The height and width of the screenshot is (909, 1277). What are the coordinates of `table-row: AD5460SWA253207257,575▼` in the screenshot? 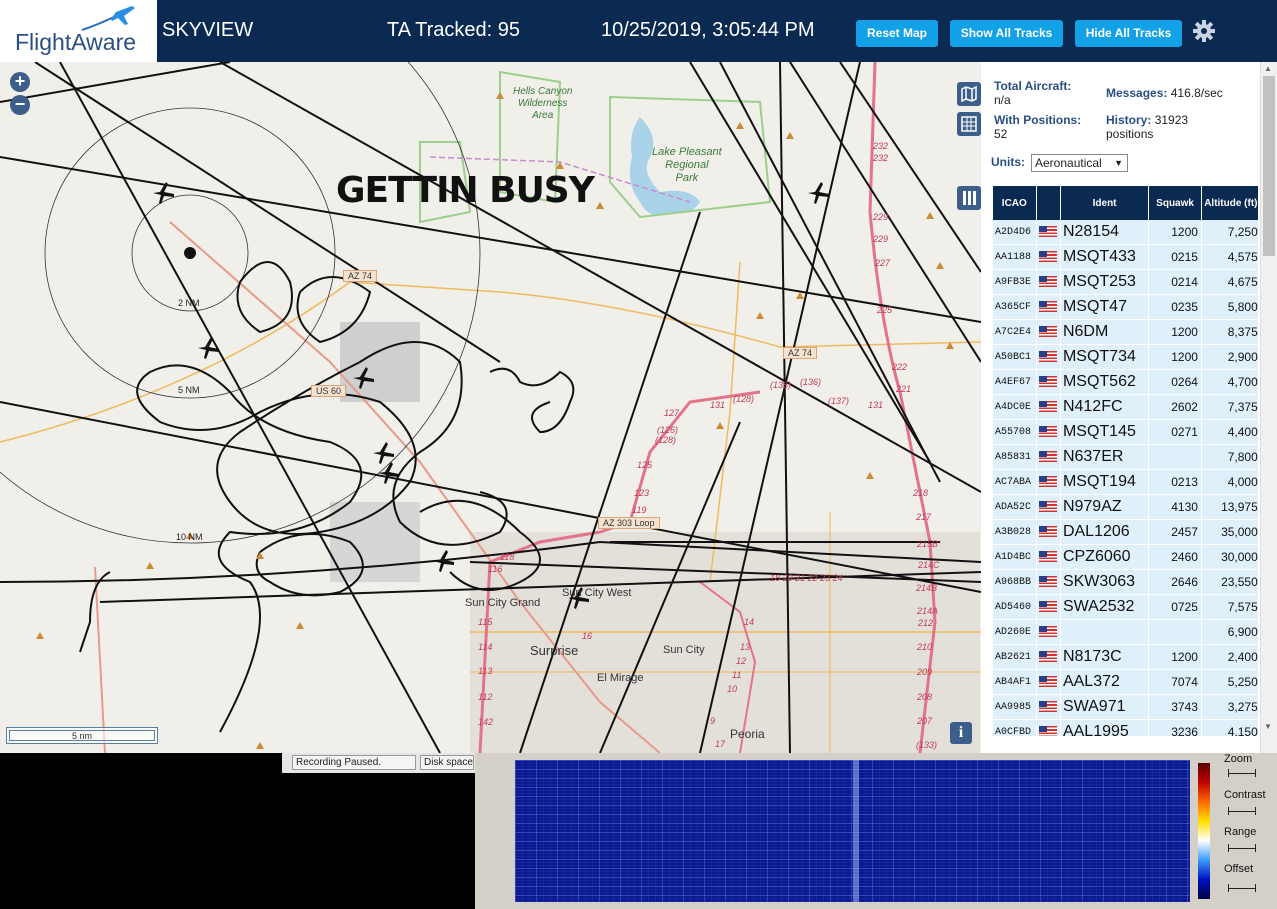 It's located at (1125, 607).